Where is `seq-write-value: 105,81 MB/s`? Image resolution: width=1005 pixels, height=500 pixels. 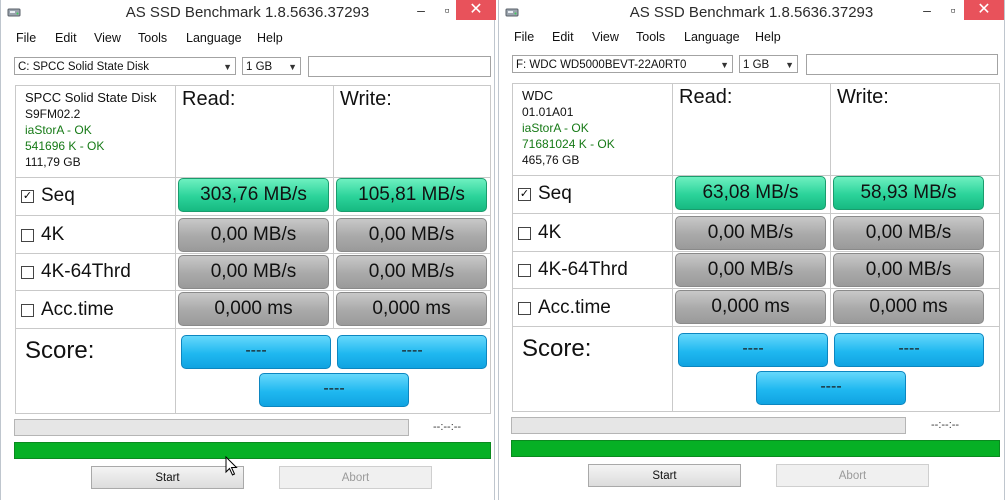
seq-write-value: 105,81 MB/s is located at coordinates (411, 195).